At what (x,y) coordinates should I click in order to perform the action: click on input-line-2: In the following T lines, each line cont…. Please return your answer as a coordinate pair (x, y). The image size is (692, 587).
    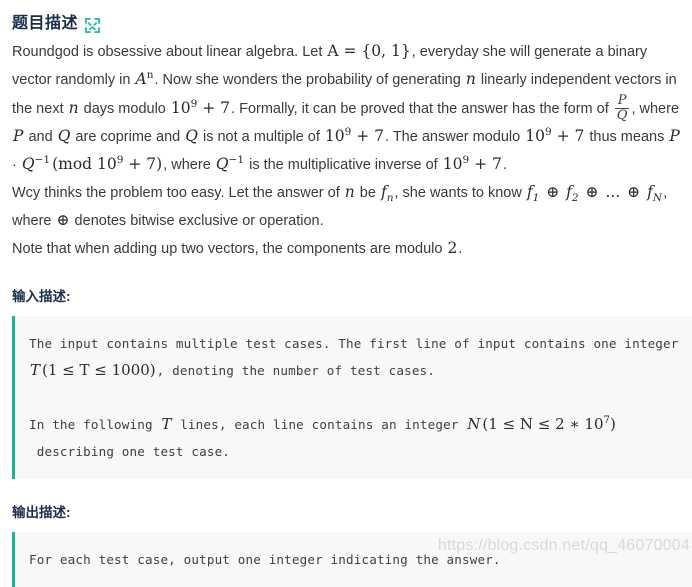
    Looking at the image, I should click on (355, 424).